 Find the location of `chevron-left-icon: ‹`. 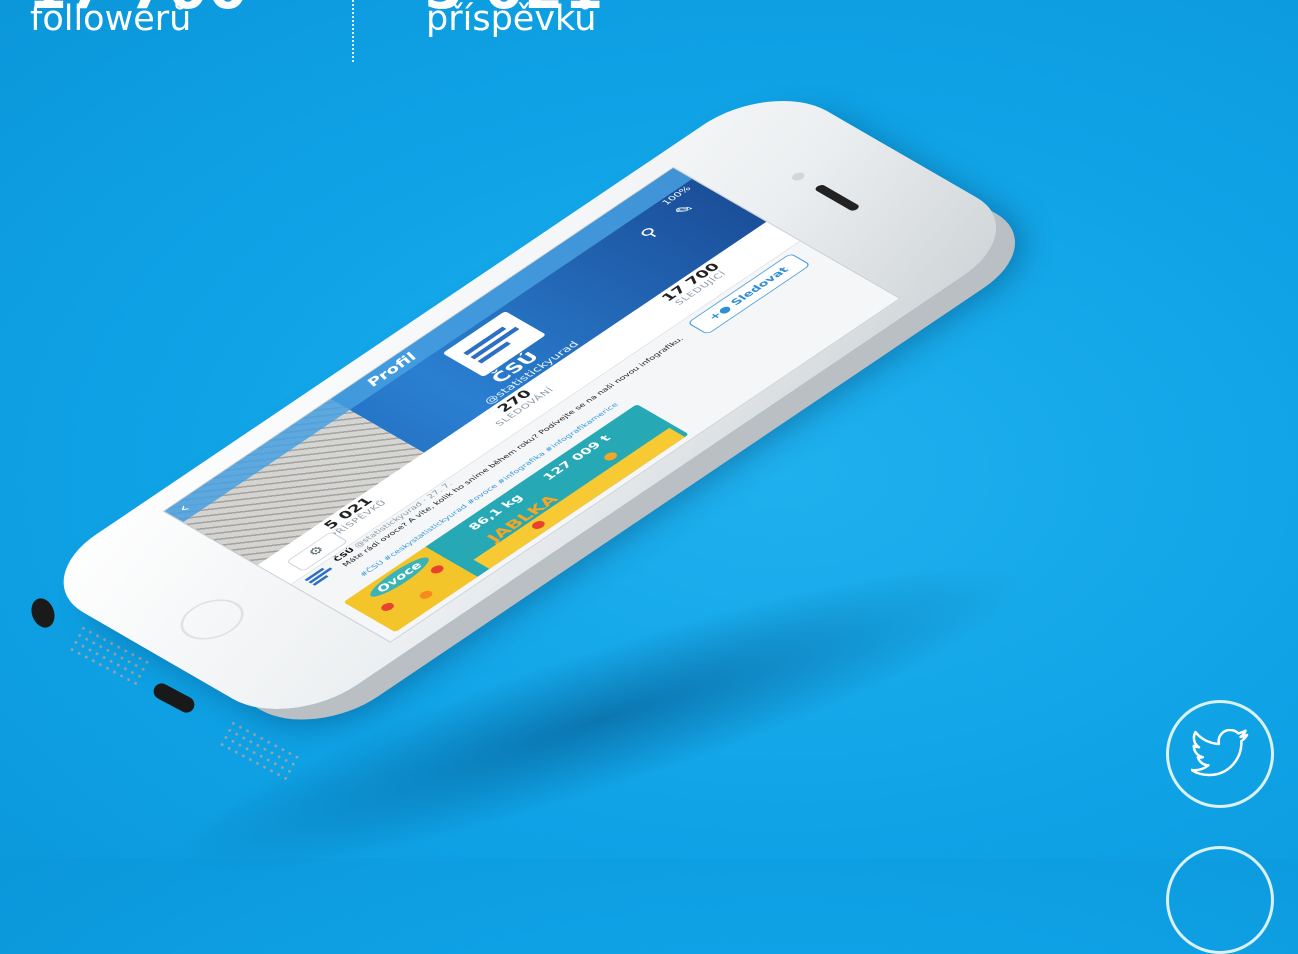

chevron-left-icon: ‹ is located at coordinates (184, 509).